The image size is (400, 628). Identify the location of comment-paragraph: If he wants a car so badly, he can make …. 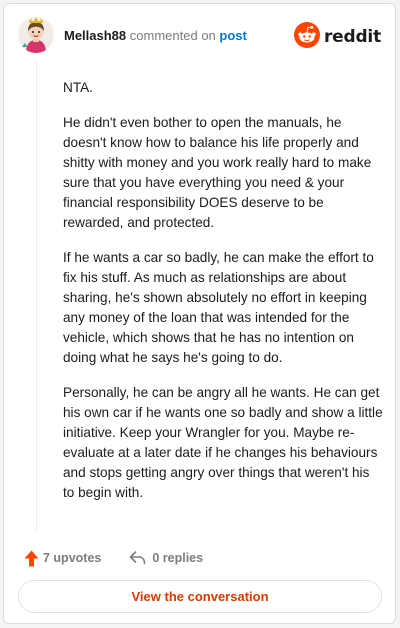
(218, 307).